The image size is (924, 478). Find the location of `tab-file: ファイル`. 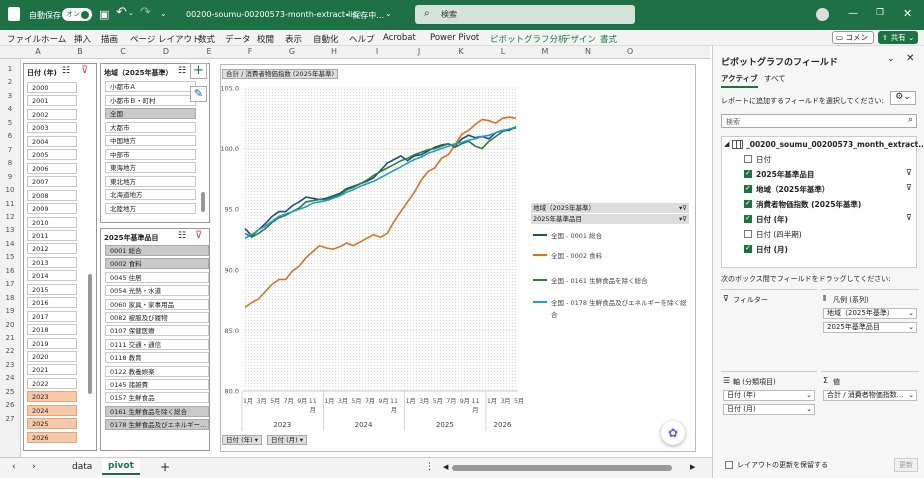

tab-file: ファイル is located at coordinates (24, 39).